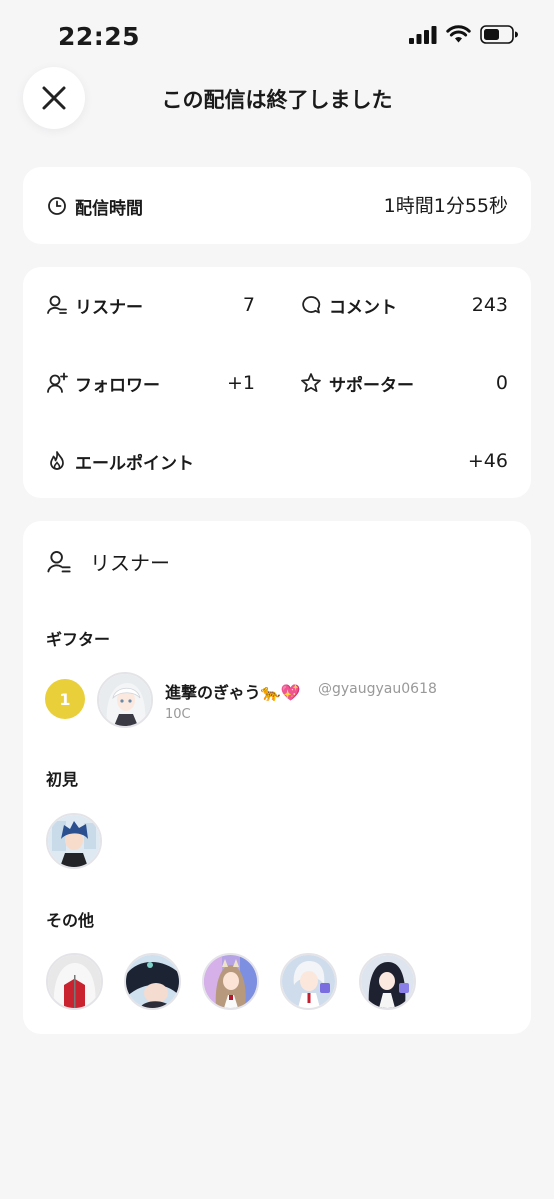 Image resolution: width=554 pixels, height=1199 pixels. Describe the element at coordinates (277, 35) in the screenshot. I see `status-bar: 22:25` at that location.